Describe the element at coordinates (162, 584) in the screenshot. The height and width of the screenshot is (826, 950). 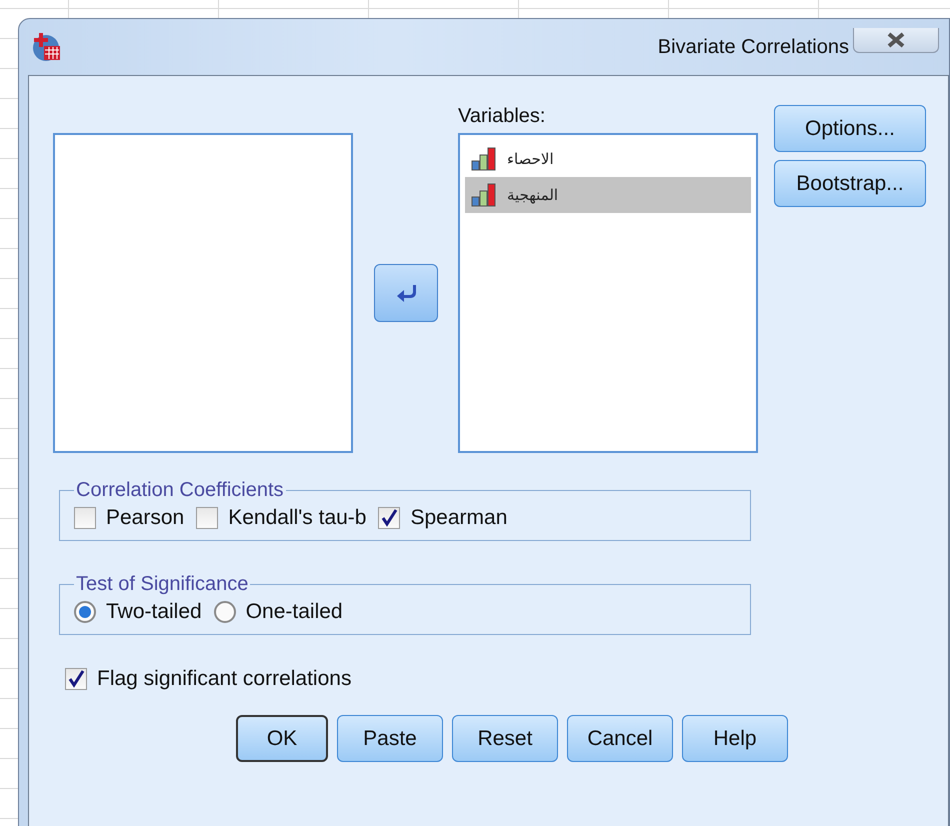
I see `group-title: Test of Significance` at that location.